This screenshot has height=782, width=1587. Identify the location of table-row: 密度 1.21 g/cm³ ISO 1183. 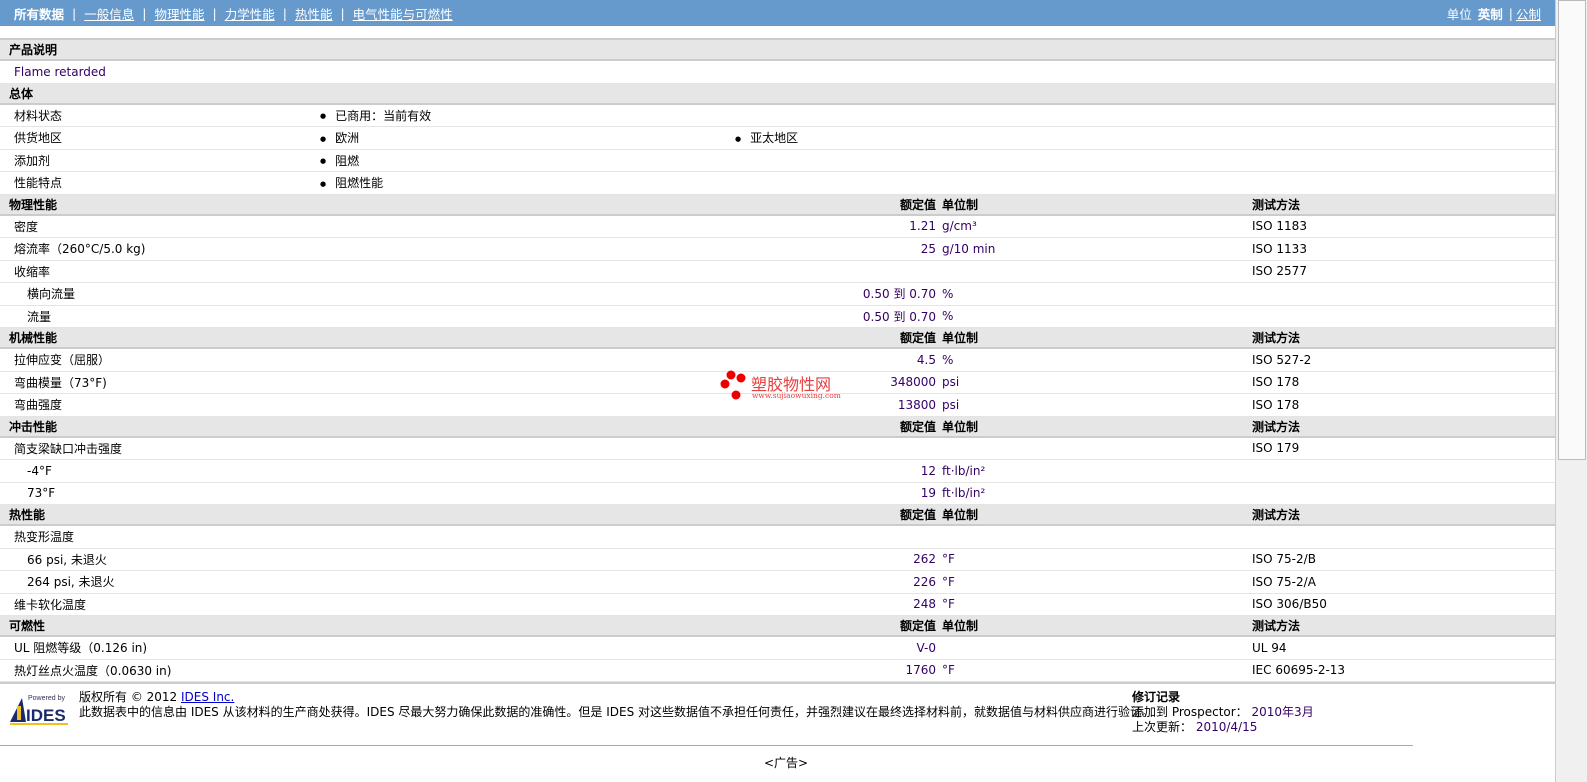
(777, 227).